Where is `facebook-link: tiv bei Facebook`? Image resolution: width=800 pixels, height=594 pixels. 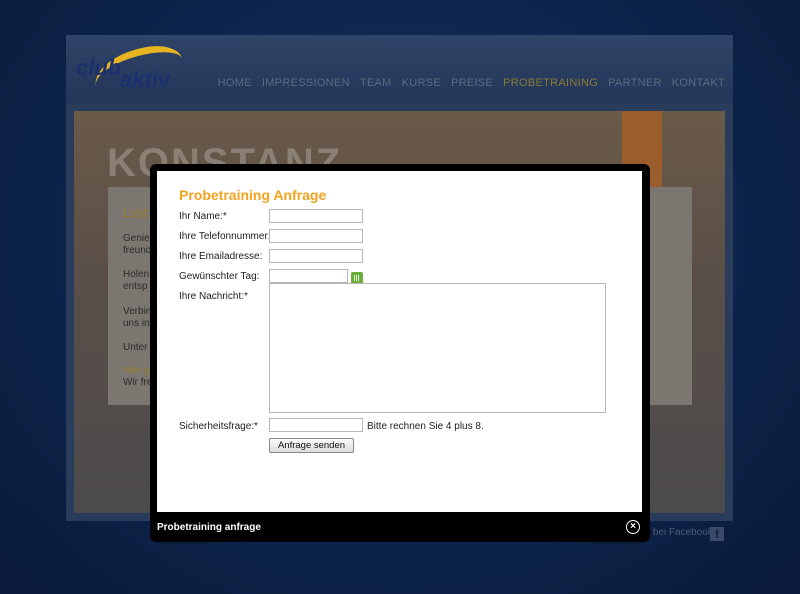 facebook-link: tiv bei Facebook is located at coordinates (676, 532).